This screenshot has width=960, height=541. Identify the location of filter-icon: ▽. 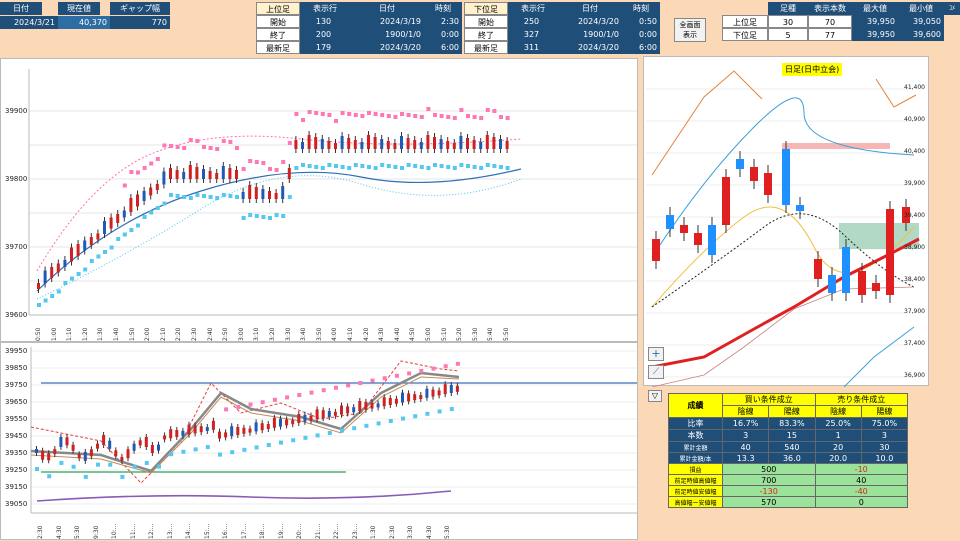
(655, 396).